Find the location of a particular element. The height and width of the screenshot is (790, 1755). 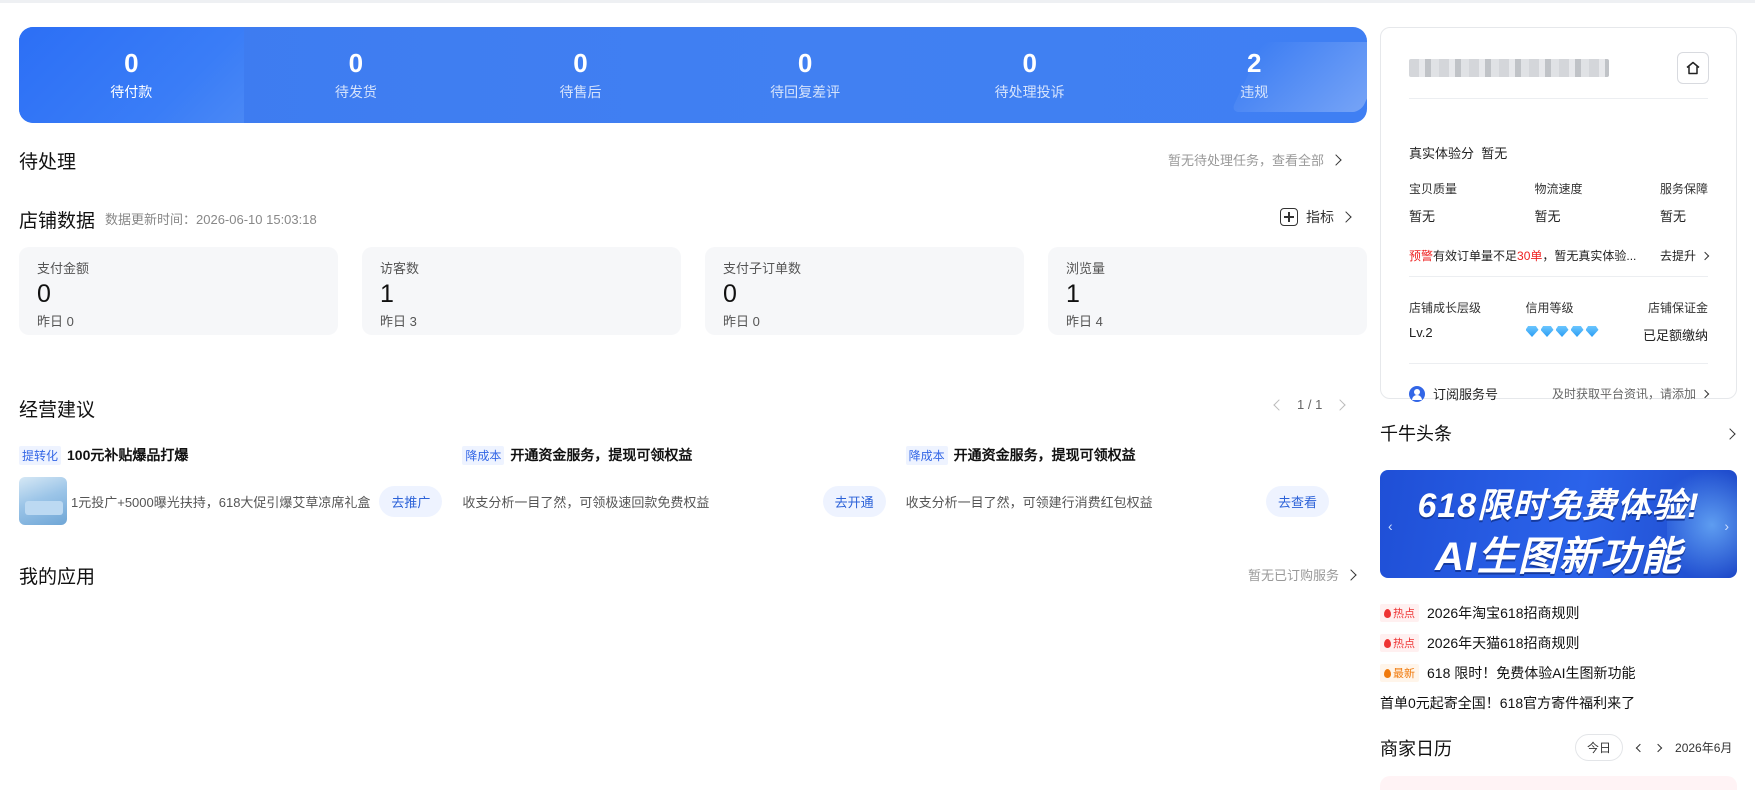

next-month-icon is located at coordinates (1658, 747).